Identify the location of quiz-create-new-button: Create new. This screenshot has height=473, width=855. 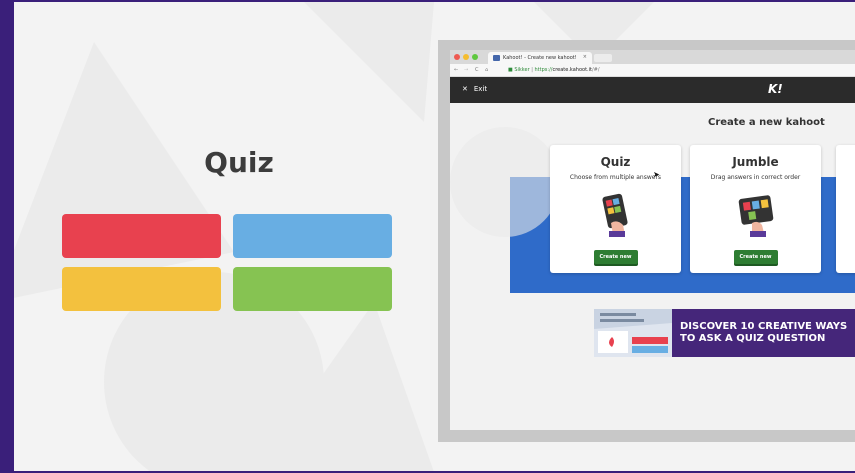
(615, 257).